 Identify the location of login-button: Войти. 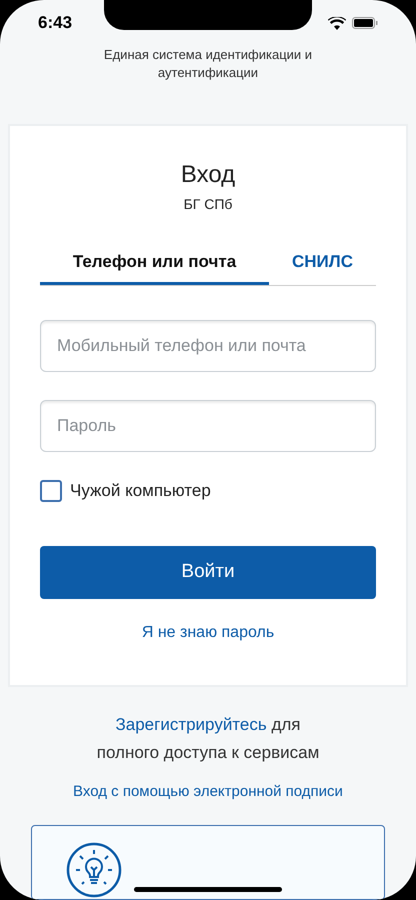
(208, 572).